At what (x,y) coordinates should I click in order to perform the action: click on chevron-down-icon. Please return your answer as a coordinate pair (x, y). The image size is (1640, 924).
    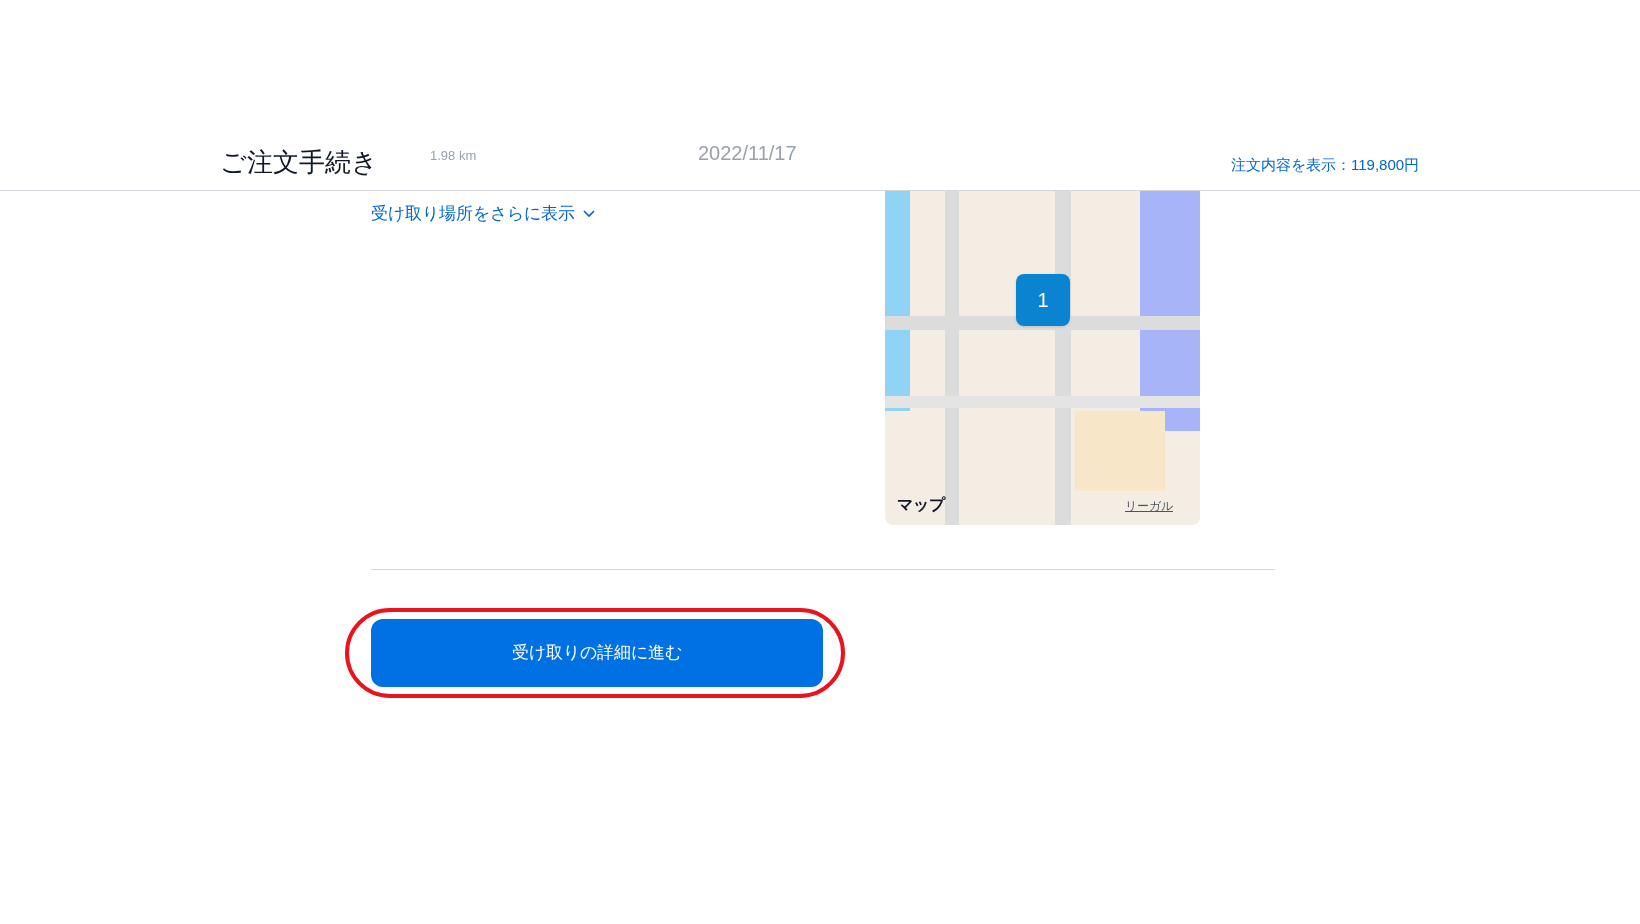
    Looking at the image, I should click on (589, 213).